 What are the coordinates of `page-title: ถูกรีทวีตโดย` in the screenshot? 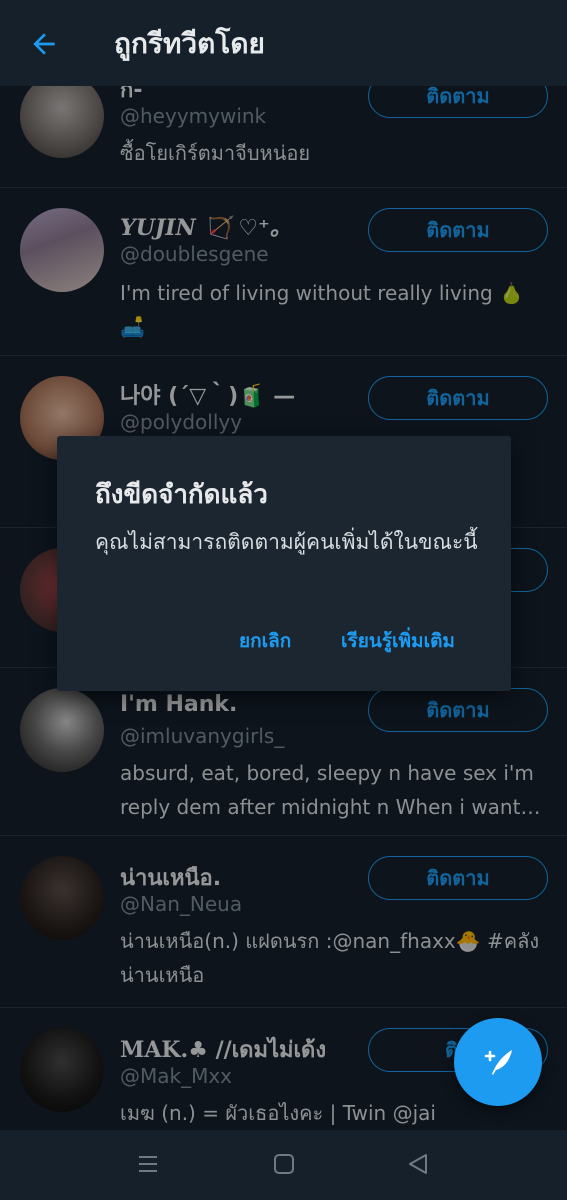 It's located at (189, 43).